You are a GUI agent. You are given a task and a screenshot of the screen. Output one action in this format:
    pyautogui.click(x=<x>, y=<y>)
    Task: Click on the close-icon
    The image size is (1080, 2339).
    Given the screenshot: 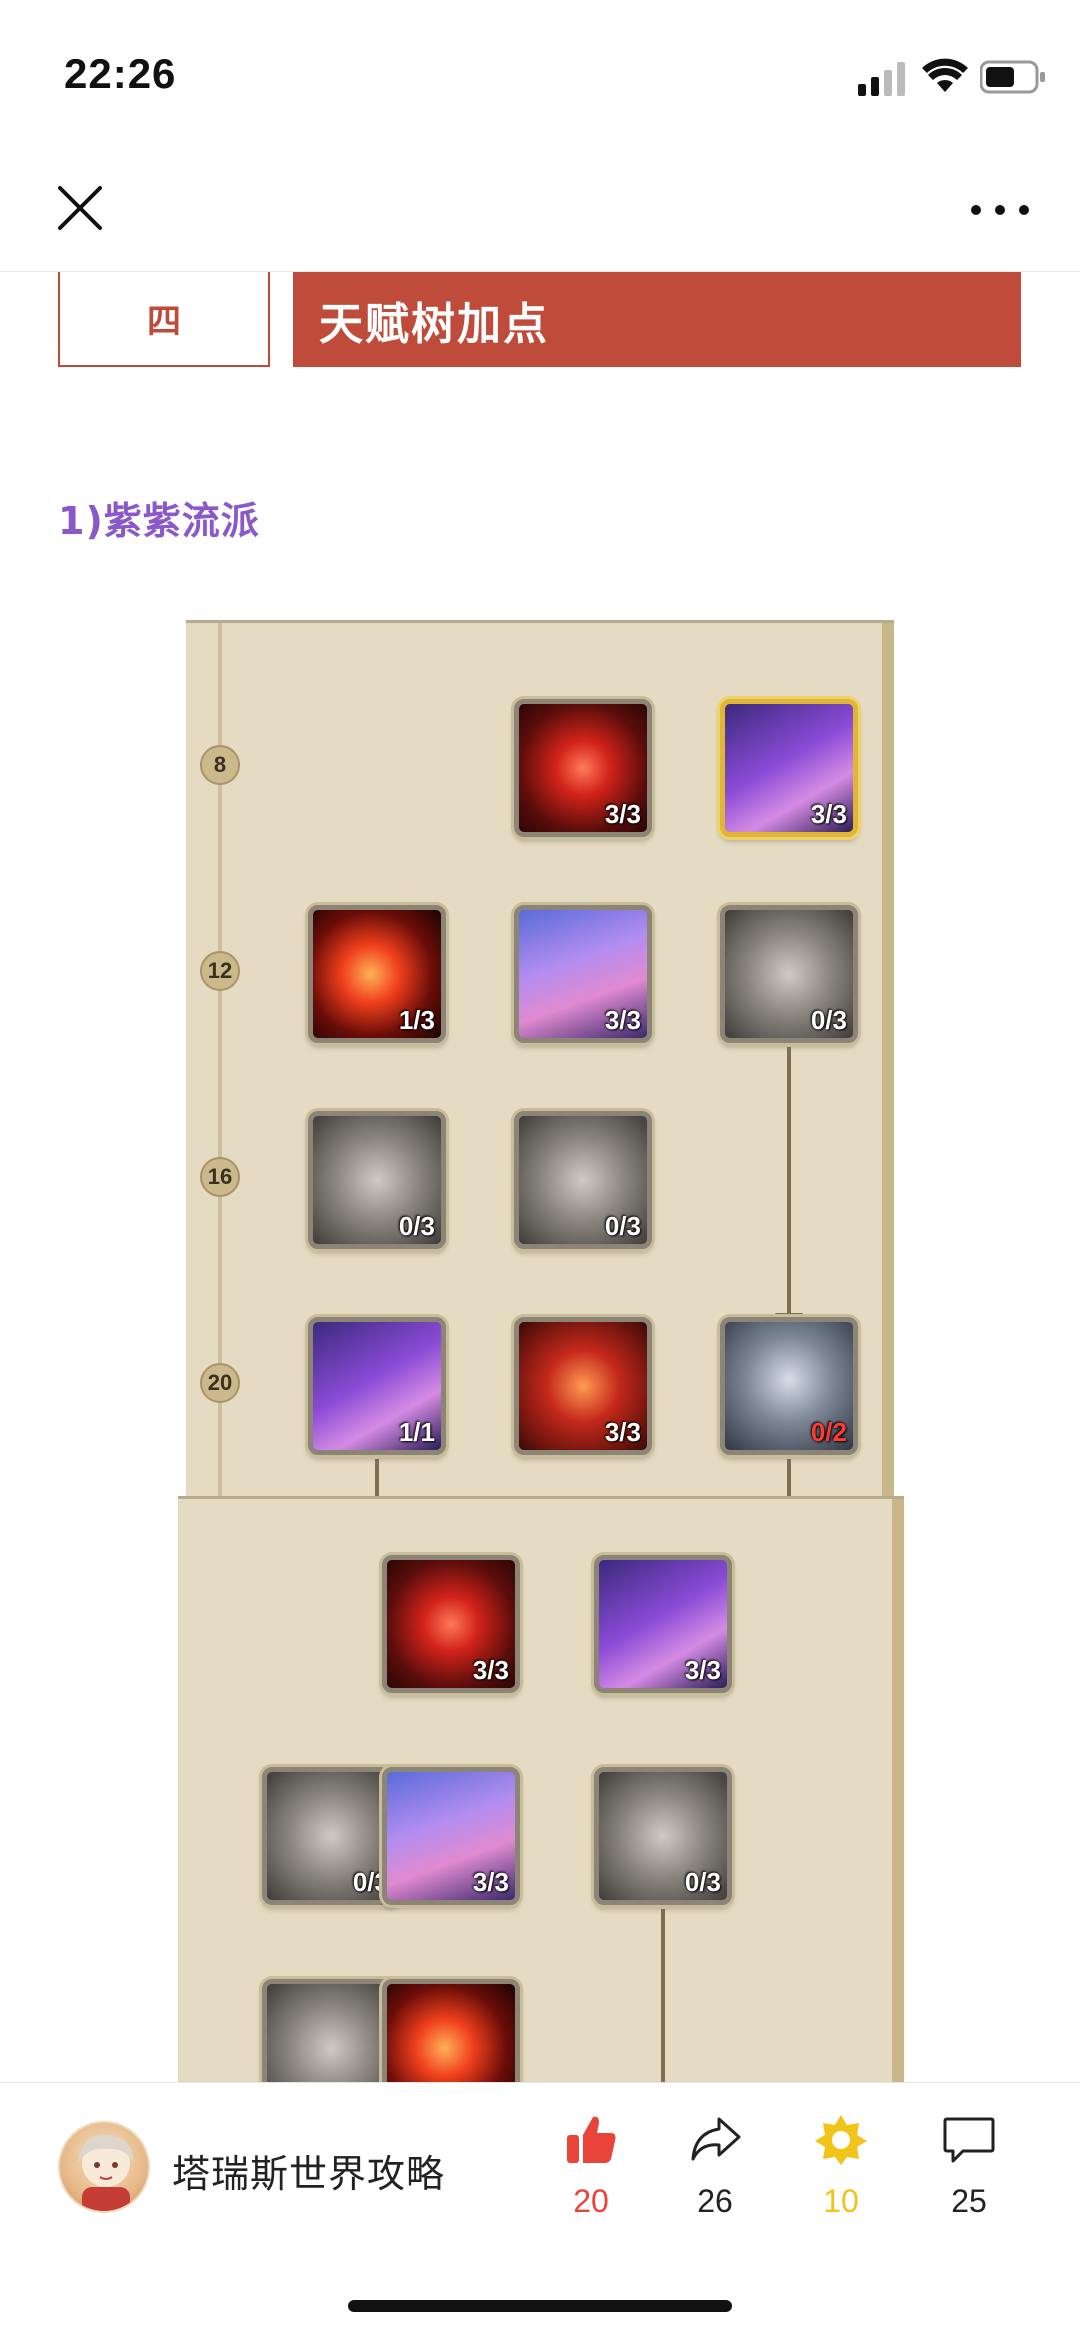 What is the action you would take?
    pyautogui.click(x=80, y=208)
    